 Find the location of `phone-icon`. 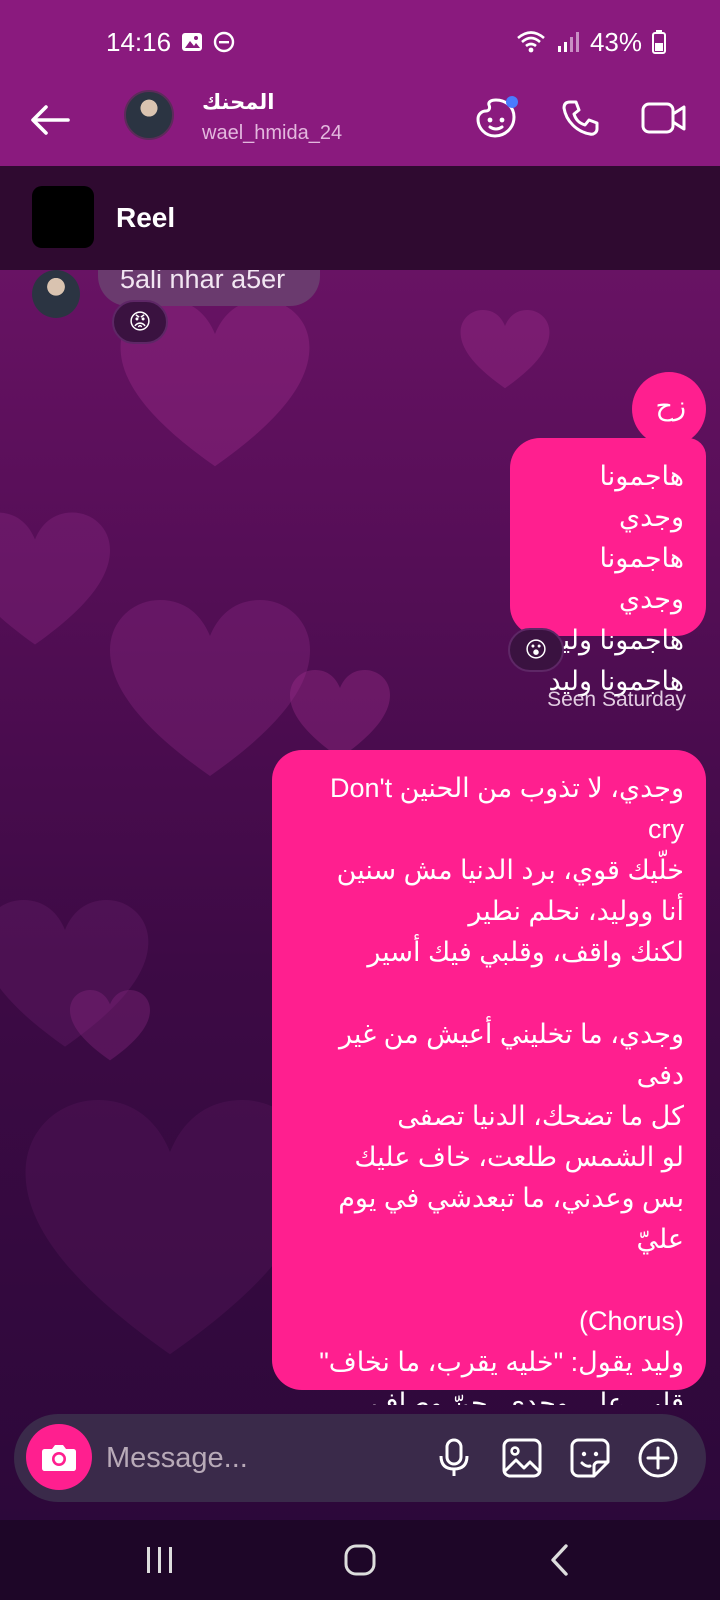

phone-icon is located at coordinates (580, 118).